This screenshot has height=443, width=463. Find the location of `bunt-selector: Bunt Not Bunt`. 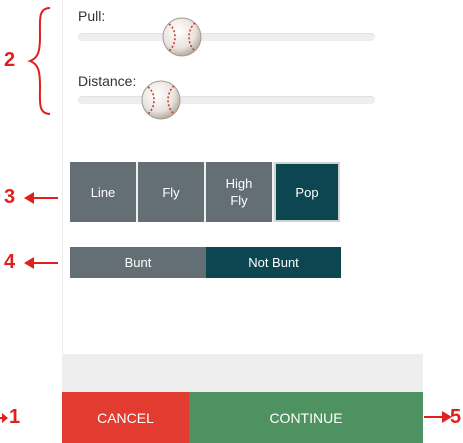

bunt-selector: Bunt Not Bunt is located at coordinates (205, 262).